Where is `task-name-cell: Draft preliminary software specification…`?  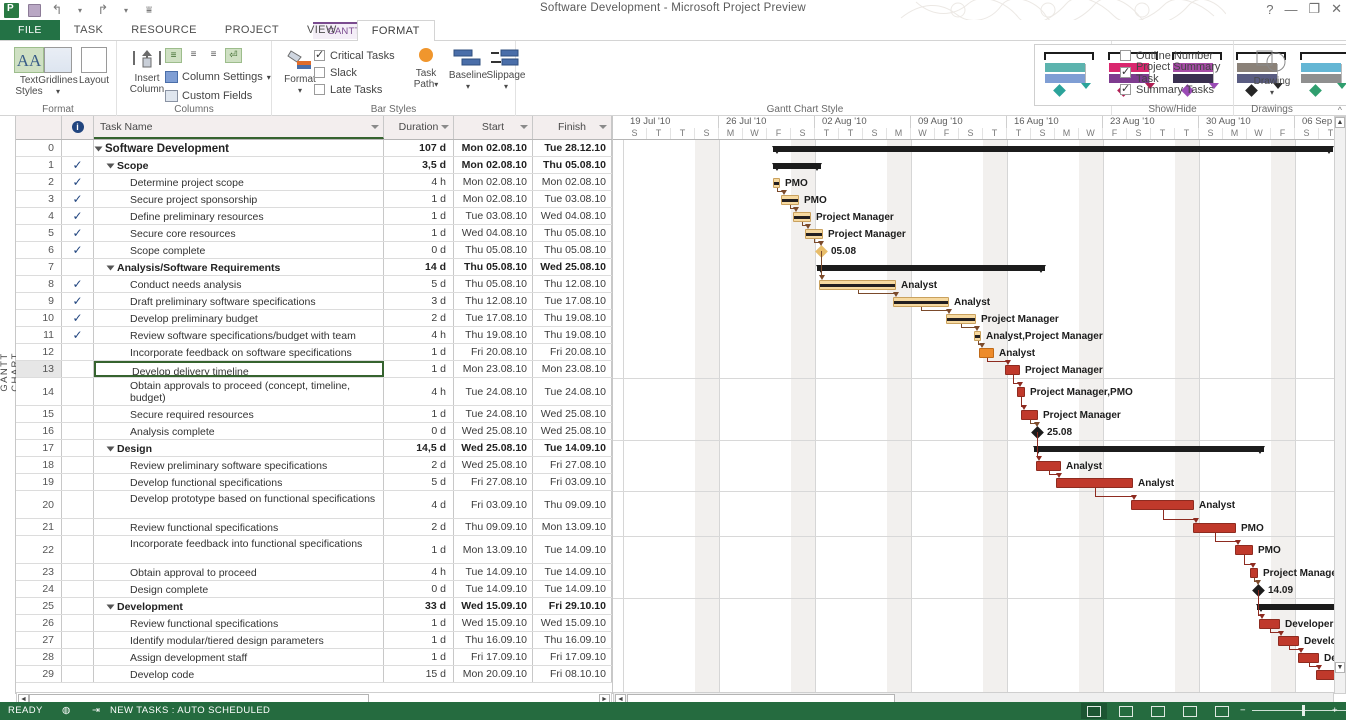
task-name-cell: Draft preliminary software specification… is located at coordinates (239, 301).